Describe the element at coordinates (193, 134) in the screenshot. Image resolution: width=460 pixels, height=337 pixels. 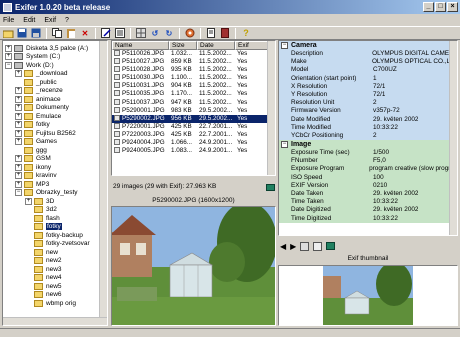
I see `file-row: P7220003.JPG 425 KB 22.7.2001... Yes` at that location.